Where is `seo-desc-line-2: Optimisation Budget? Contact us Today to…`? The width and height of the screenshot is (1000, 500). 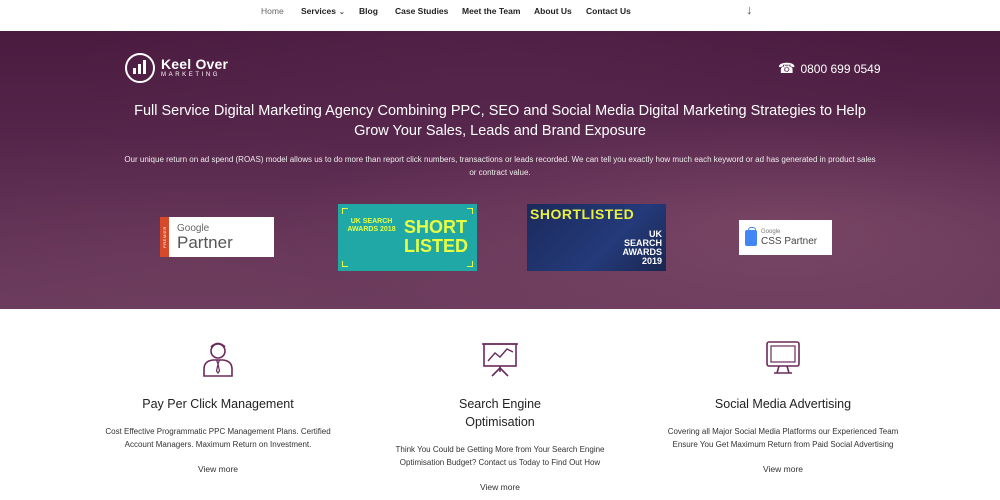 seo-desc-line-2: Optimisation Budget? Contact us Today to… is located at coordinates (500, 462).